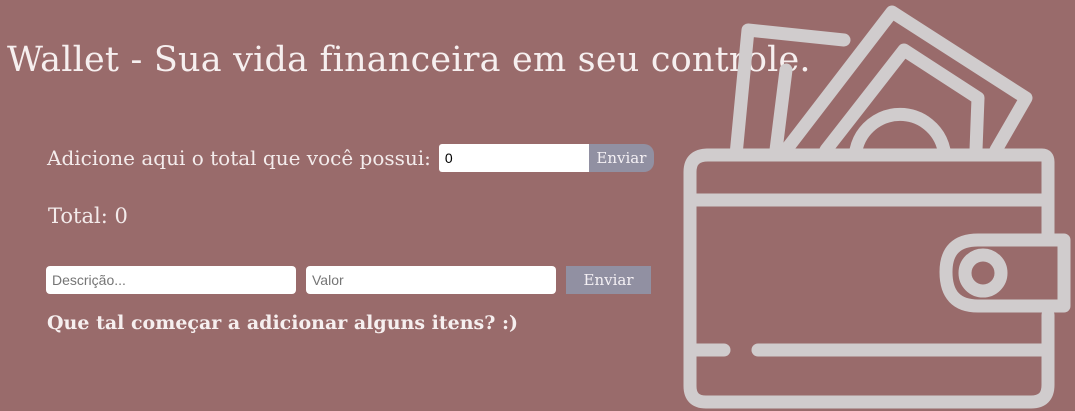  What do you see at coordinates (513, 158) in the screenshot?
I see `total-amount-input` at bounding box center [513, 158].